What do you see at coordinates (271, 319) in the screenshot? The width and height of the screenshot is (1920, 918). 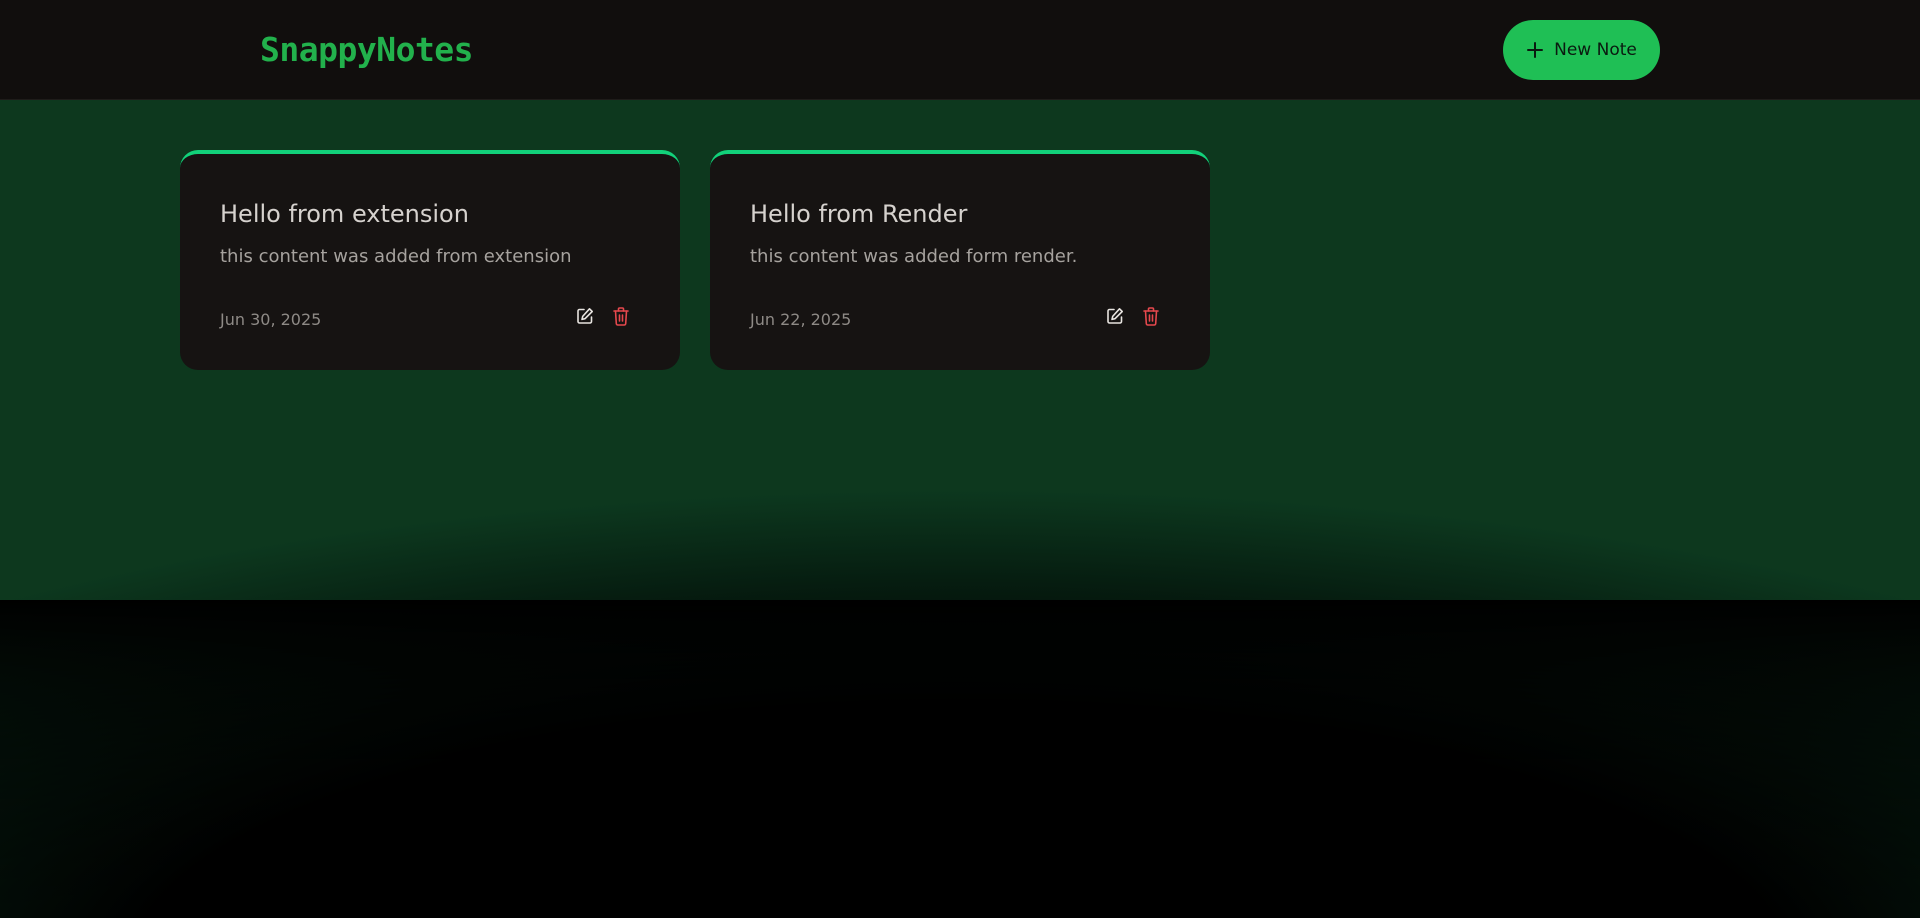 I see `note-date: Jun 30, 2025` at bounding box center [271, 319].